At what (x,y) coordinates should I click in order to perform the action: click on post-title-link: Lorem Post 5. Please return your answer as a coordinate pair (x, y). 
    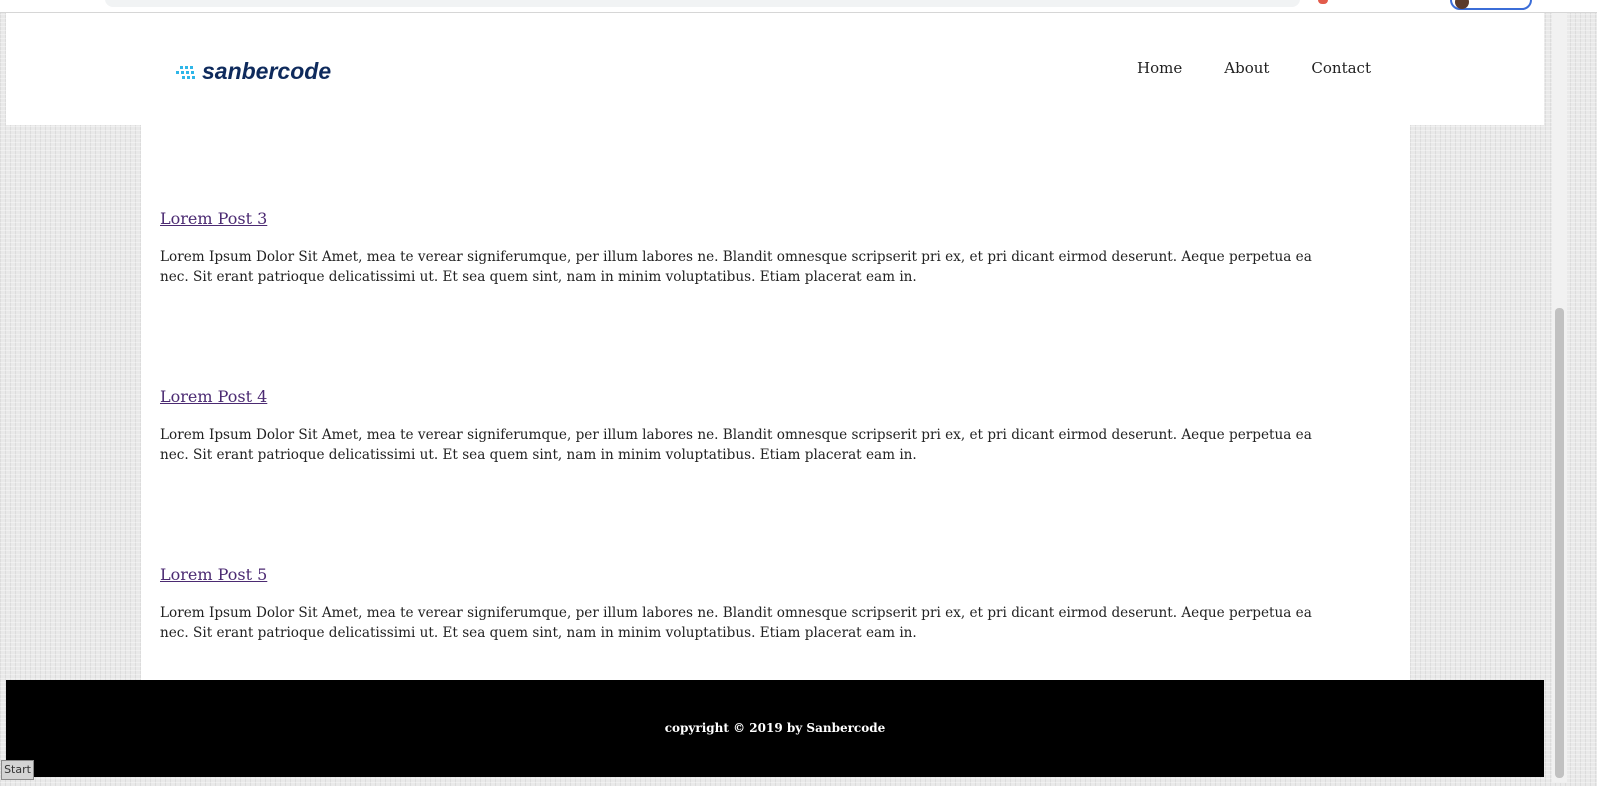
    Looking at the image, I should click on (750, 574).